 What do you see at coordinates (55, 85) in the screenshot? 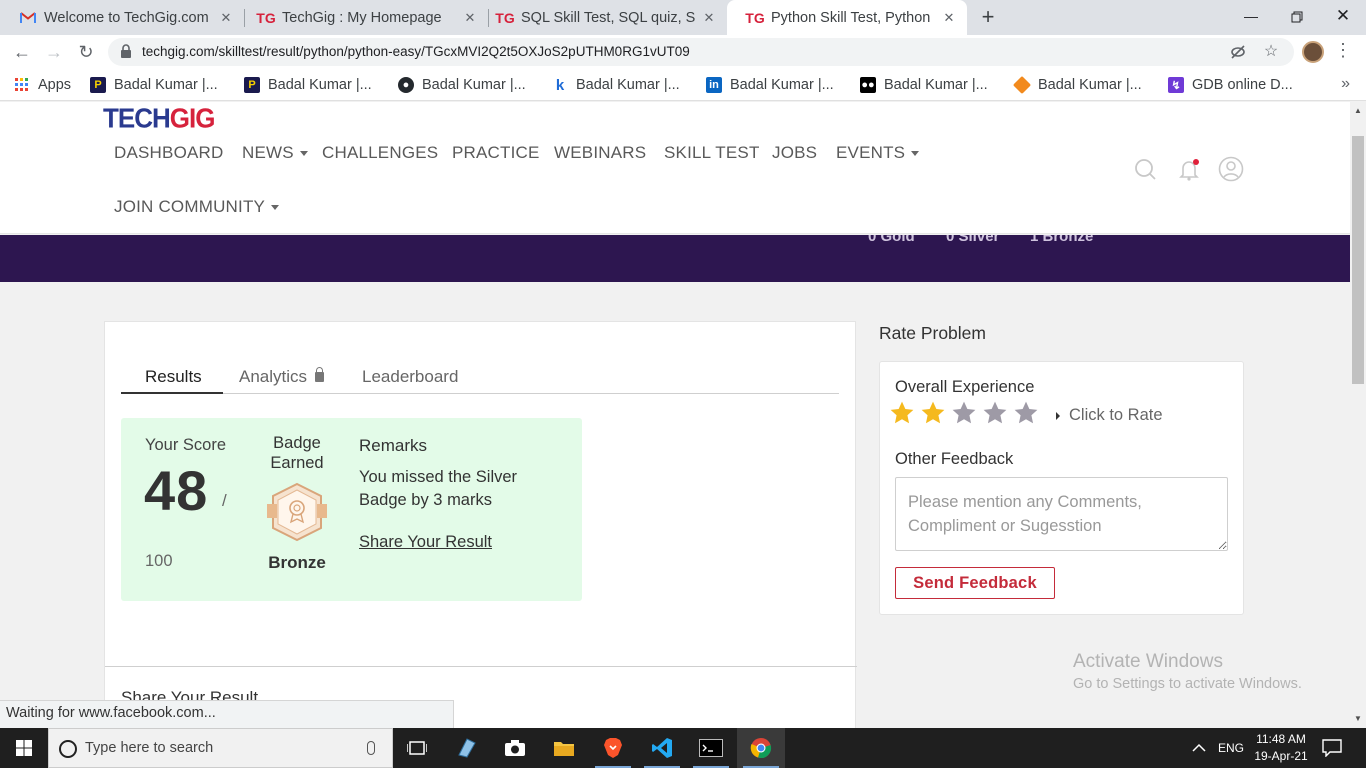
I see `bookmark-label: Apps` at bounding box center [55, 85].